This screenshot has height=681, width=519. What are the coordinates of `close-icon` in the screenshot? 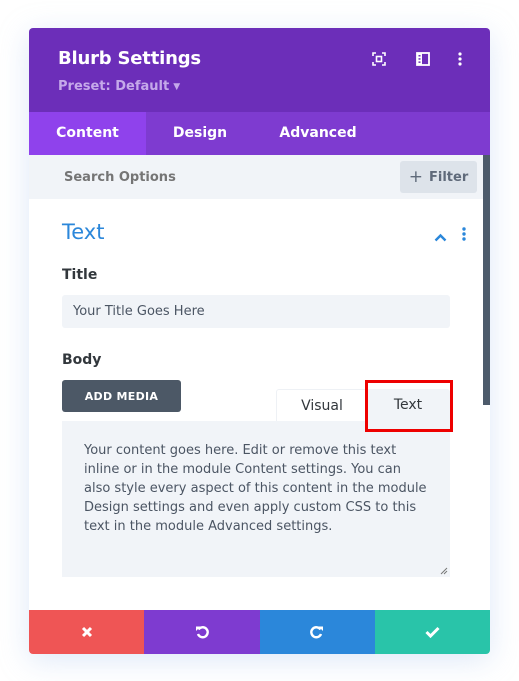 It's located at (86, 632).